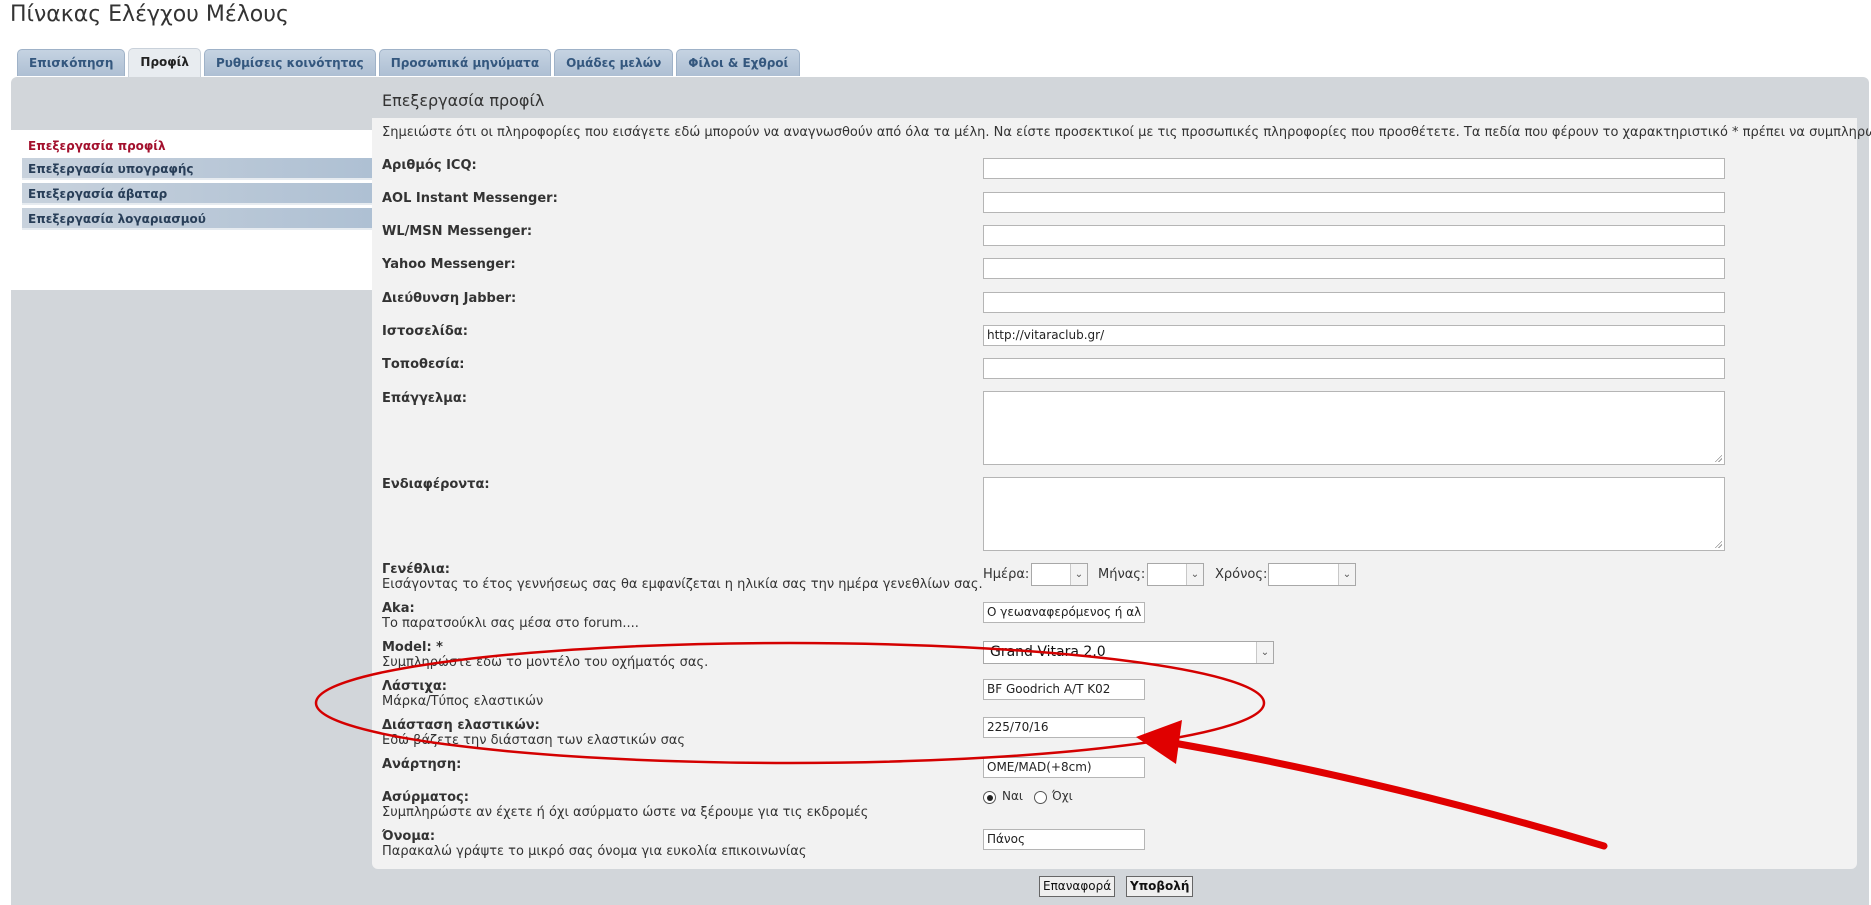 This screenshot has width=1871, height=905. Describe the element at coordinates (1241, 574) in the screenshot. I see `birthday-year-label: Χρόνος:` at that location.